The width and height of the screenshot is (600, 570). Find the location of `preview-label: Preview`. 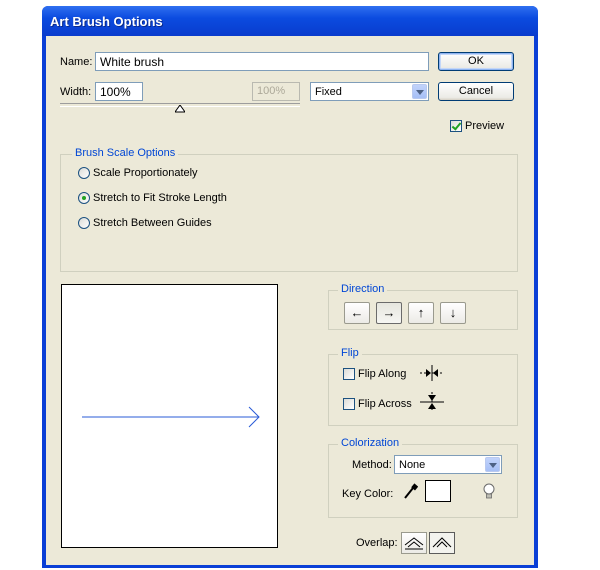

preview-label: Preview is located at coordinates (485, 126).